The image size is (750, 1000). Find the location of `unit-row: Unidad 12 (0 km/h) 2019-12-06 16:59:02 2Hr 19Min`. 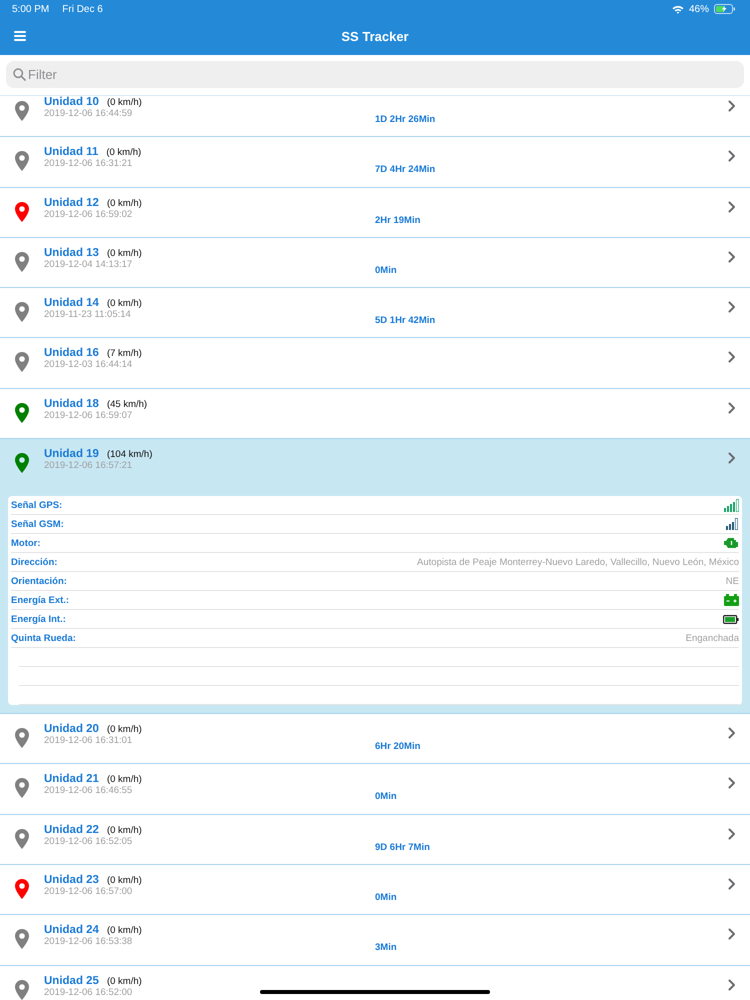

unit-row: Unidad 12 (0 km/h) 2019-12-06 16:59:02 2Hr 19Min is located at coordinates (375, 213).